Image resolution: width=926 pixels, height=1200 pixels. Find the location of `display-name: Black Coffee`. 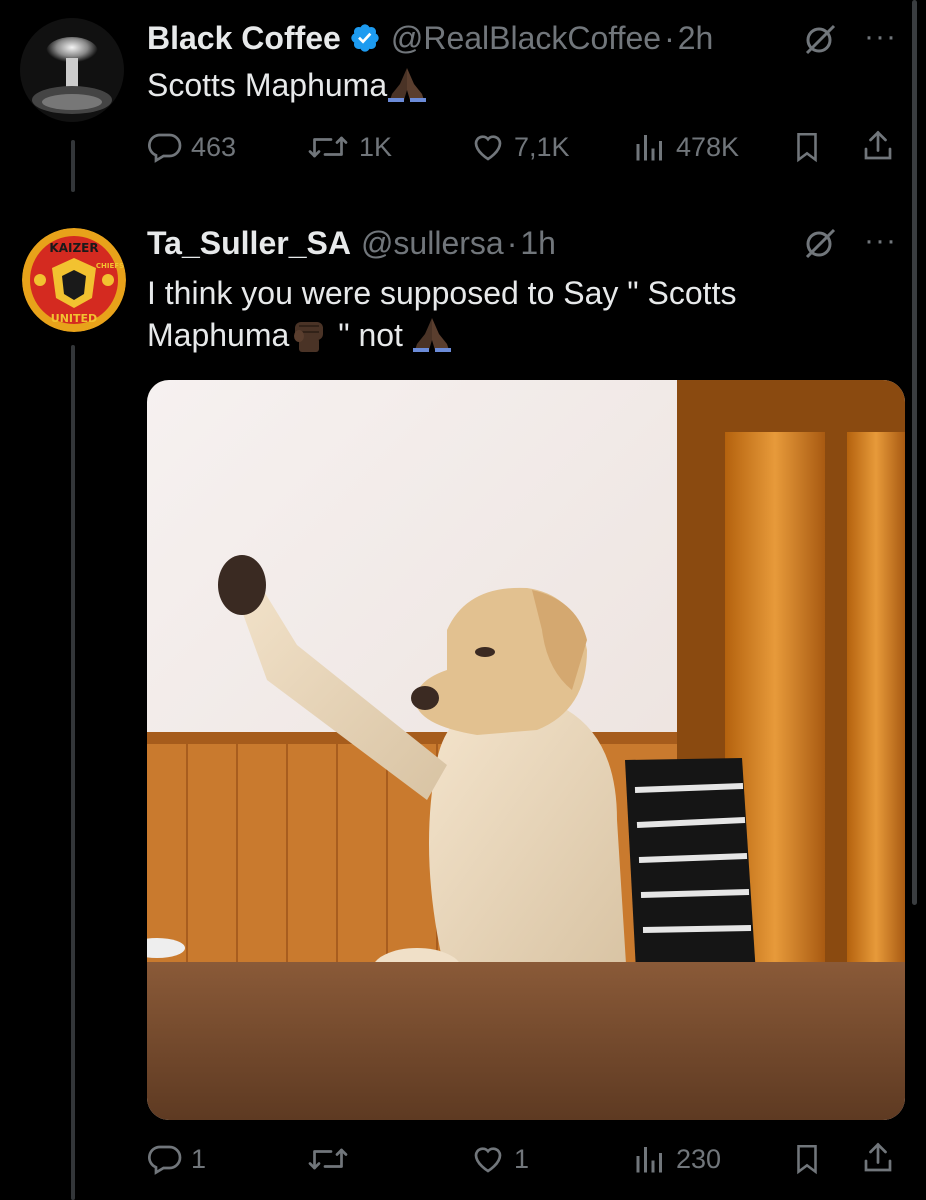

display-name: Black Coffee is located at coordinates (244, 38).